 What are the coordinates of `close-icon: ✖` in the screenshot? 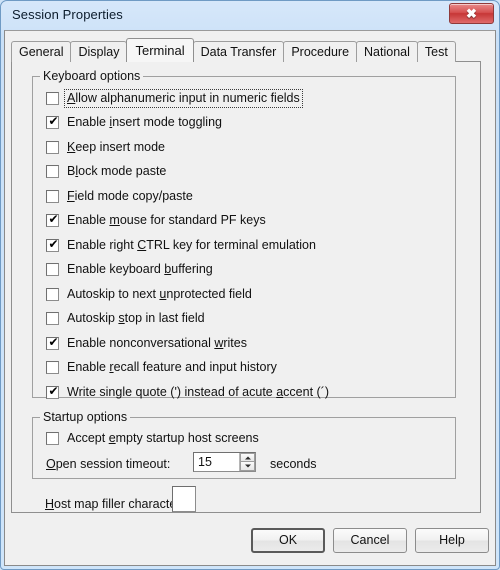 It's located at (471, 13).